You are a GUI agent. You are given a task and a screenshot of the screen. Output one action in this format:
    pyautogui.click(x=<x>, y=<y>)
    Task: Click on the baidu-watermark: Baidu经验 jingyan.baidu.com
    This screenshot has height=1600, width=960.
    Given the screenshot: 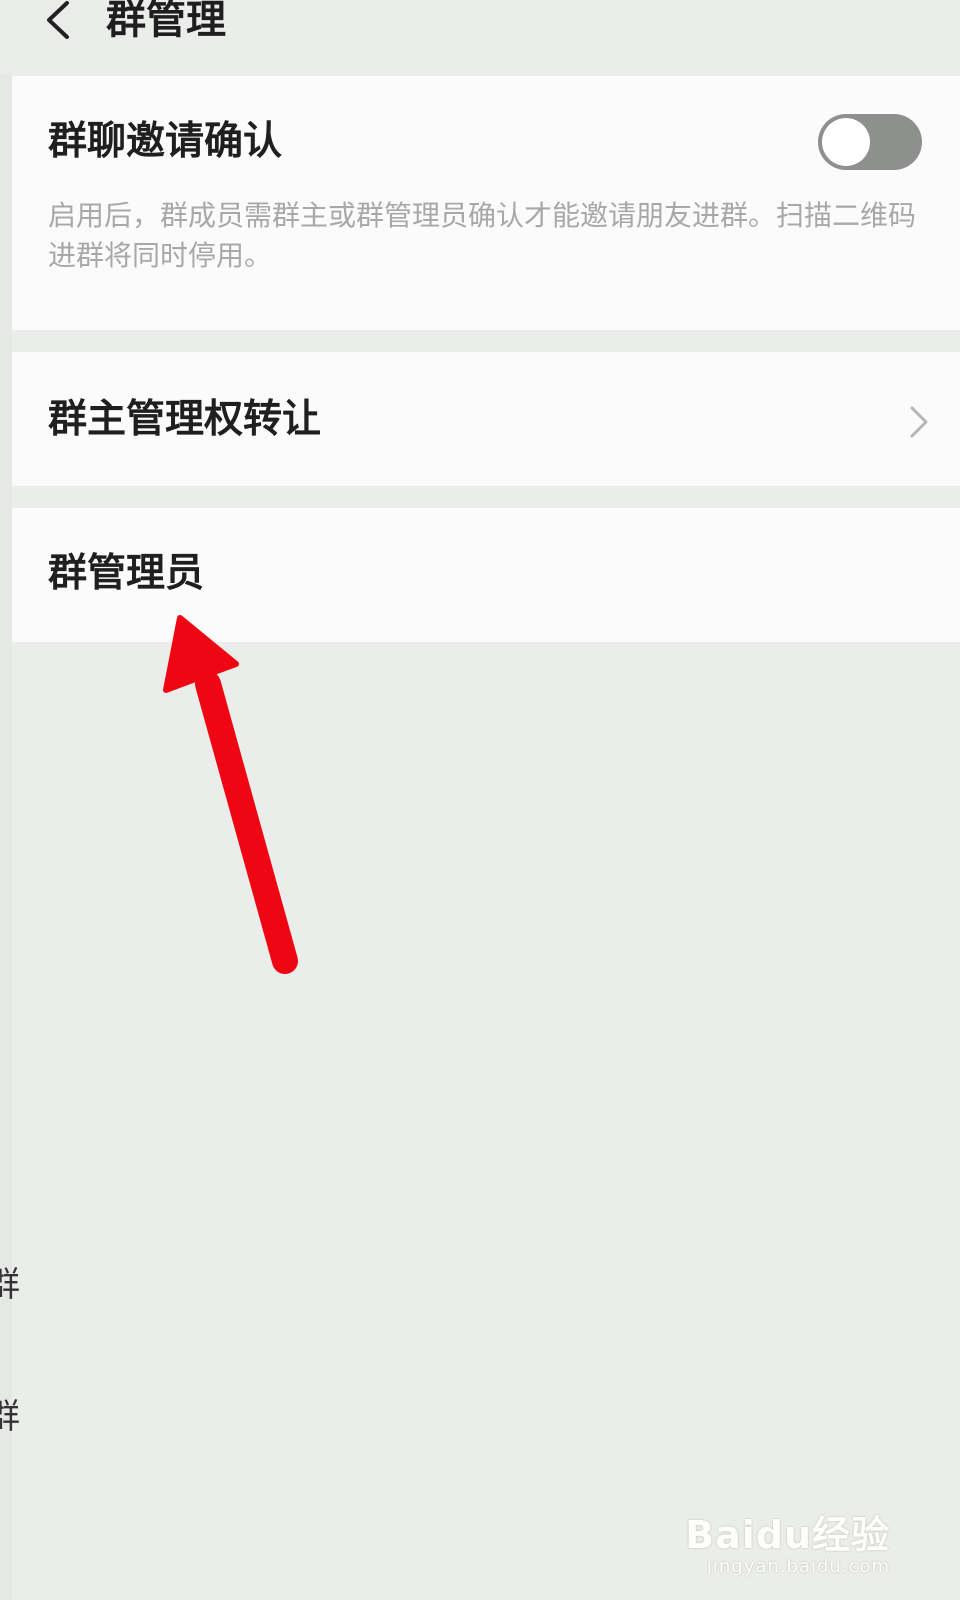 What is the action you would take?
    pyautogui.click(x=787, y=1546)
    